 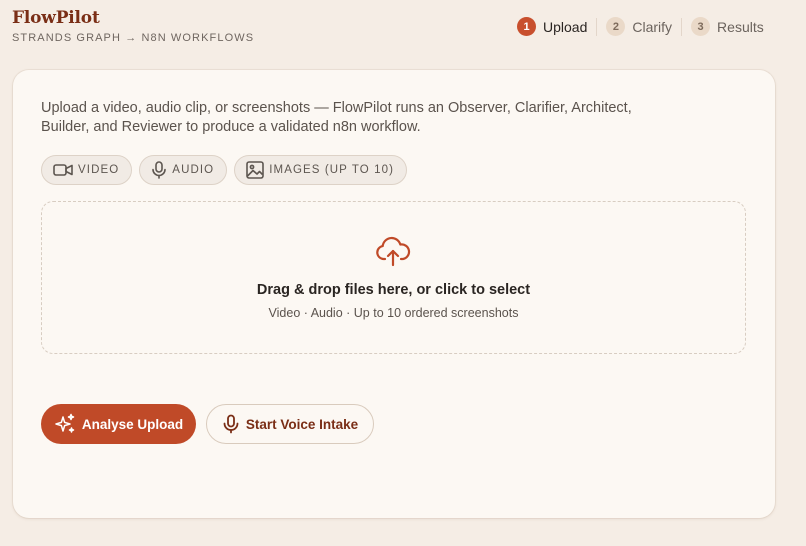 I want to click on cloud-upload-icon, so click(x=393, y=251).